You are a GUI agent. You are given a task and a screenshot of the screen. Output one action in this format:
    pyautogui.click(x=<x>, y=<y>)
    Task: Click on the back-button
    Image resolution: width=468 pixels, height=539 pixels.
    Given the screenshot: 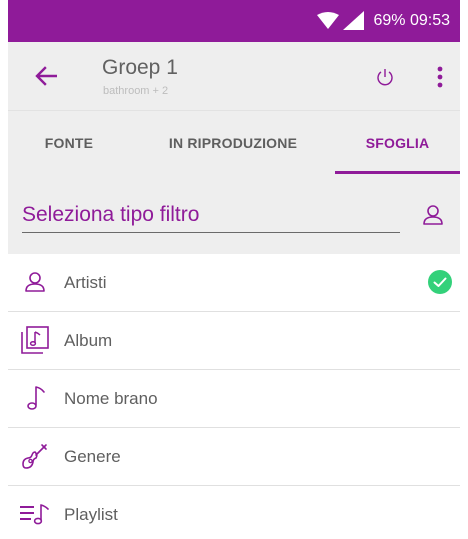 What is the action you would take?
    pyautogui.click(x=46, y=76)
    